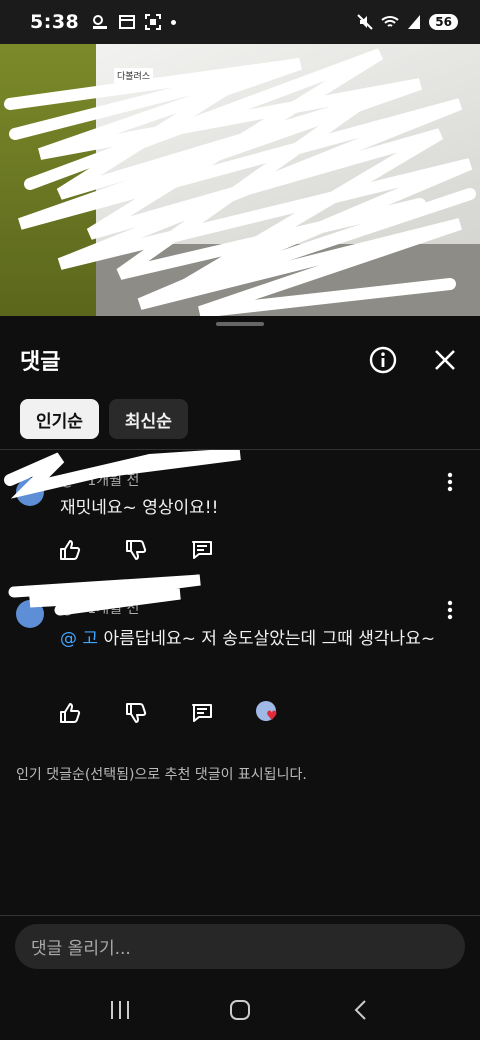 This screenshot has width=480, height=1040. Describe the element at coordinates (443, 22) in the screenshot. I see `battery-badge: 56` at that location.